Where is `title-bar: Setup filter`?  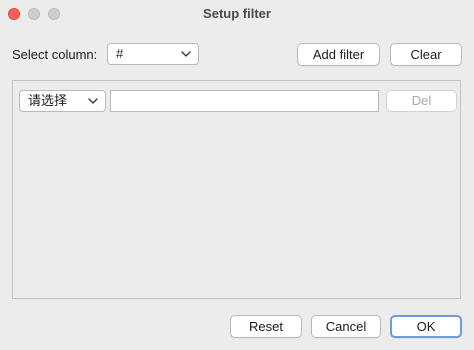
title-bar: Setup filter is located at coordinates (237, 14).